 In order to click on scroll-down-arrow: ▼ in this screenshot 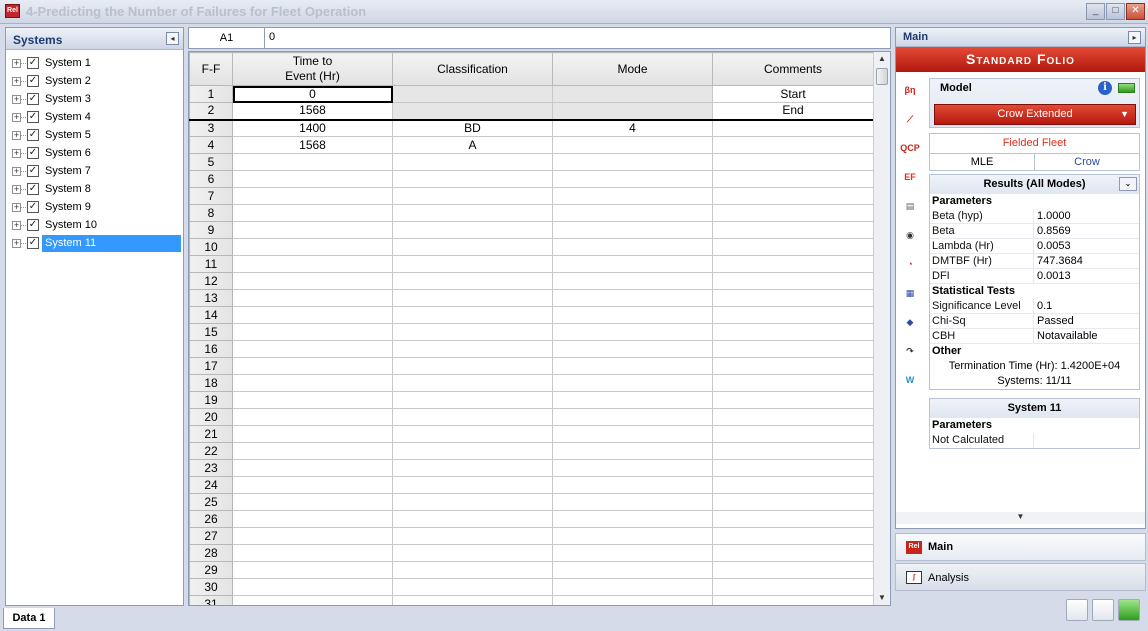, I will do `click(882, 598)`.